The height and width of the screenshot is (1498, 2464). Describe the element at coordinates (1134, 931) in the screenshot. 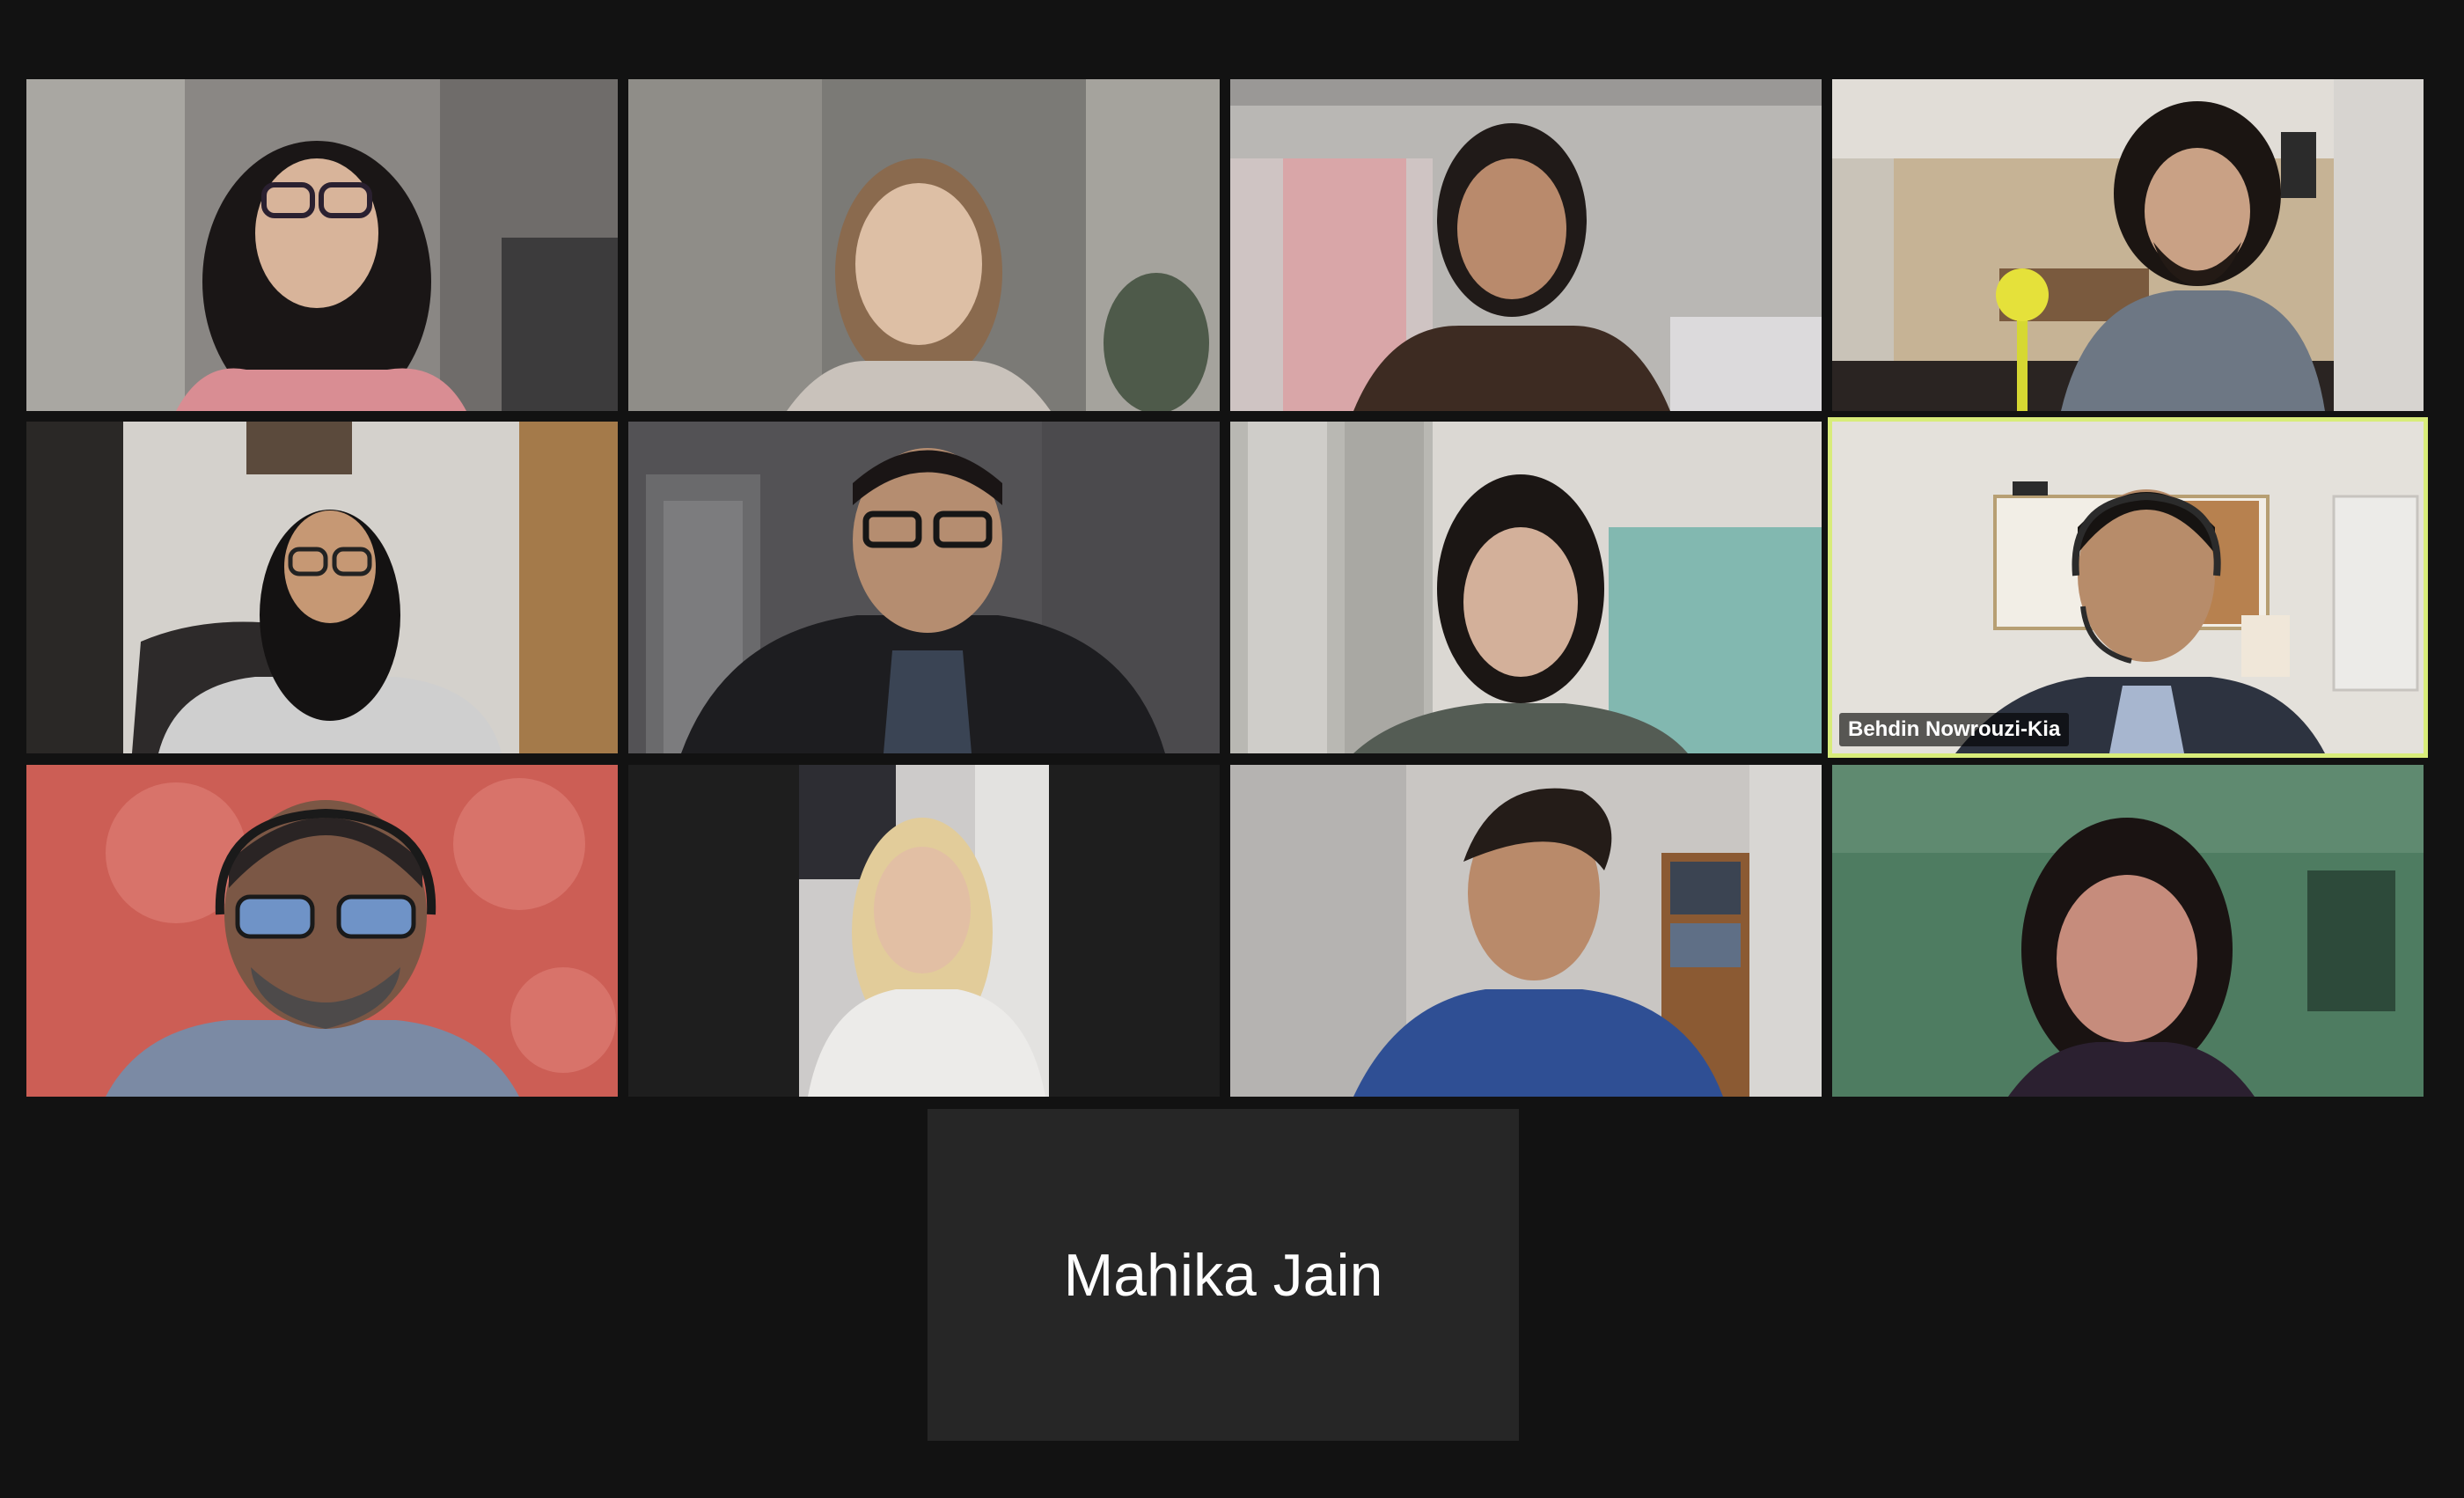

I see `letterbox-right` at that location.